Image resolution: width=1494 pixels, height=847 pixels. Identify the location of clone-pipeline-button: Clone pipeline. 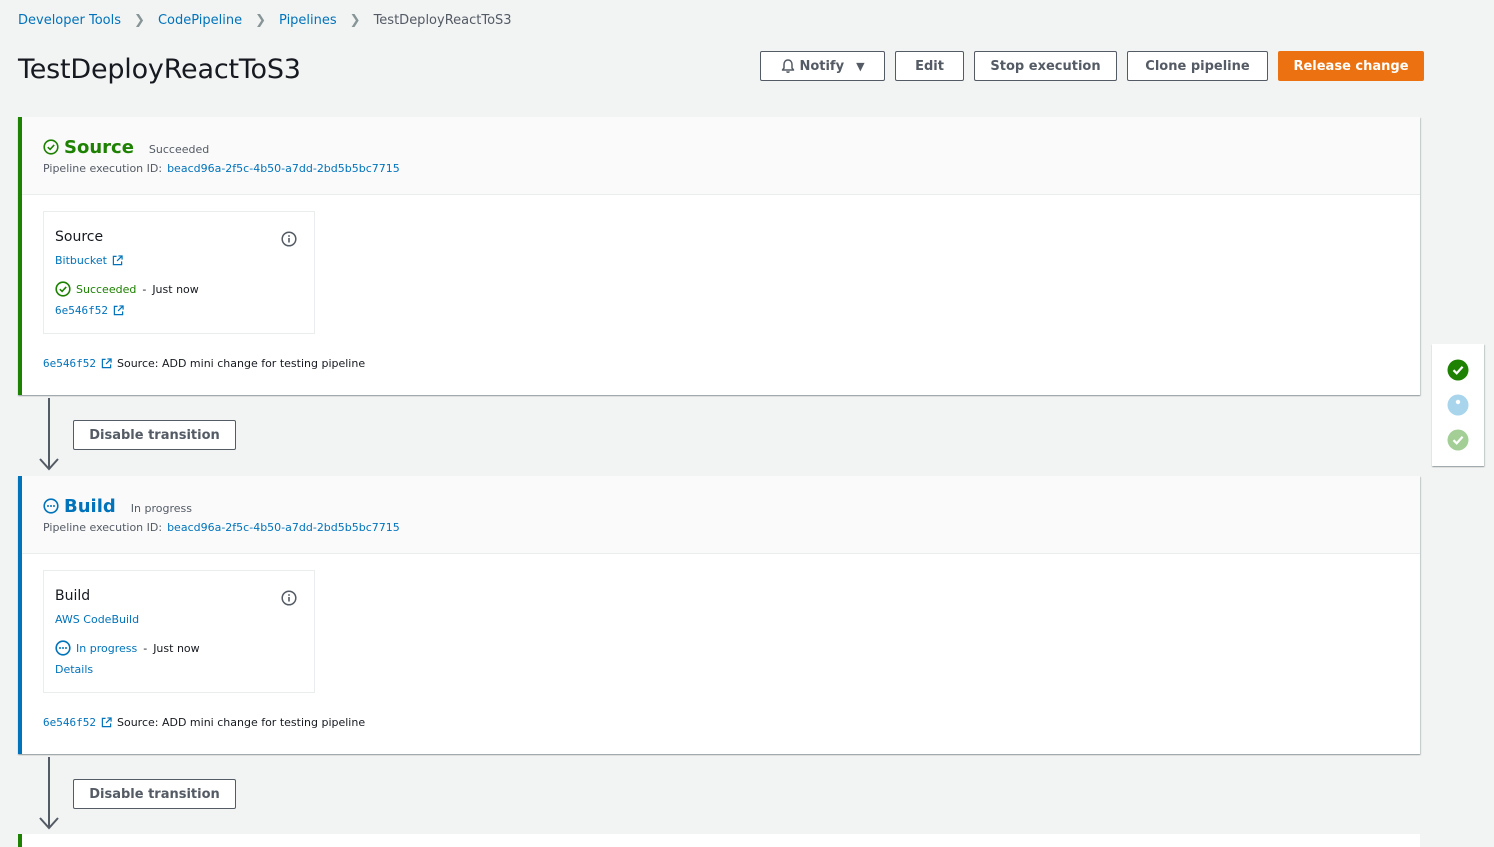
(1197, 66).